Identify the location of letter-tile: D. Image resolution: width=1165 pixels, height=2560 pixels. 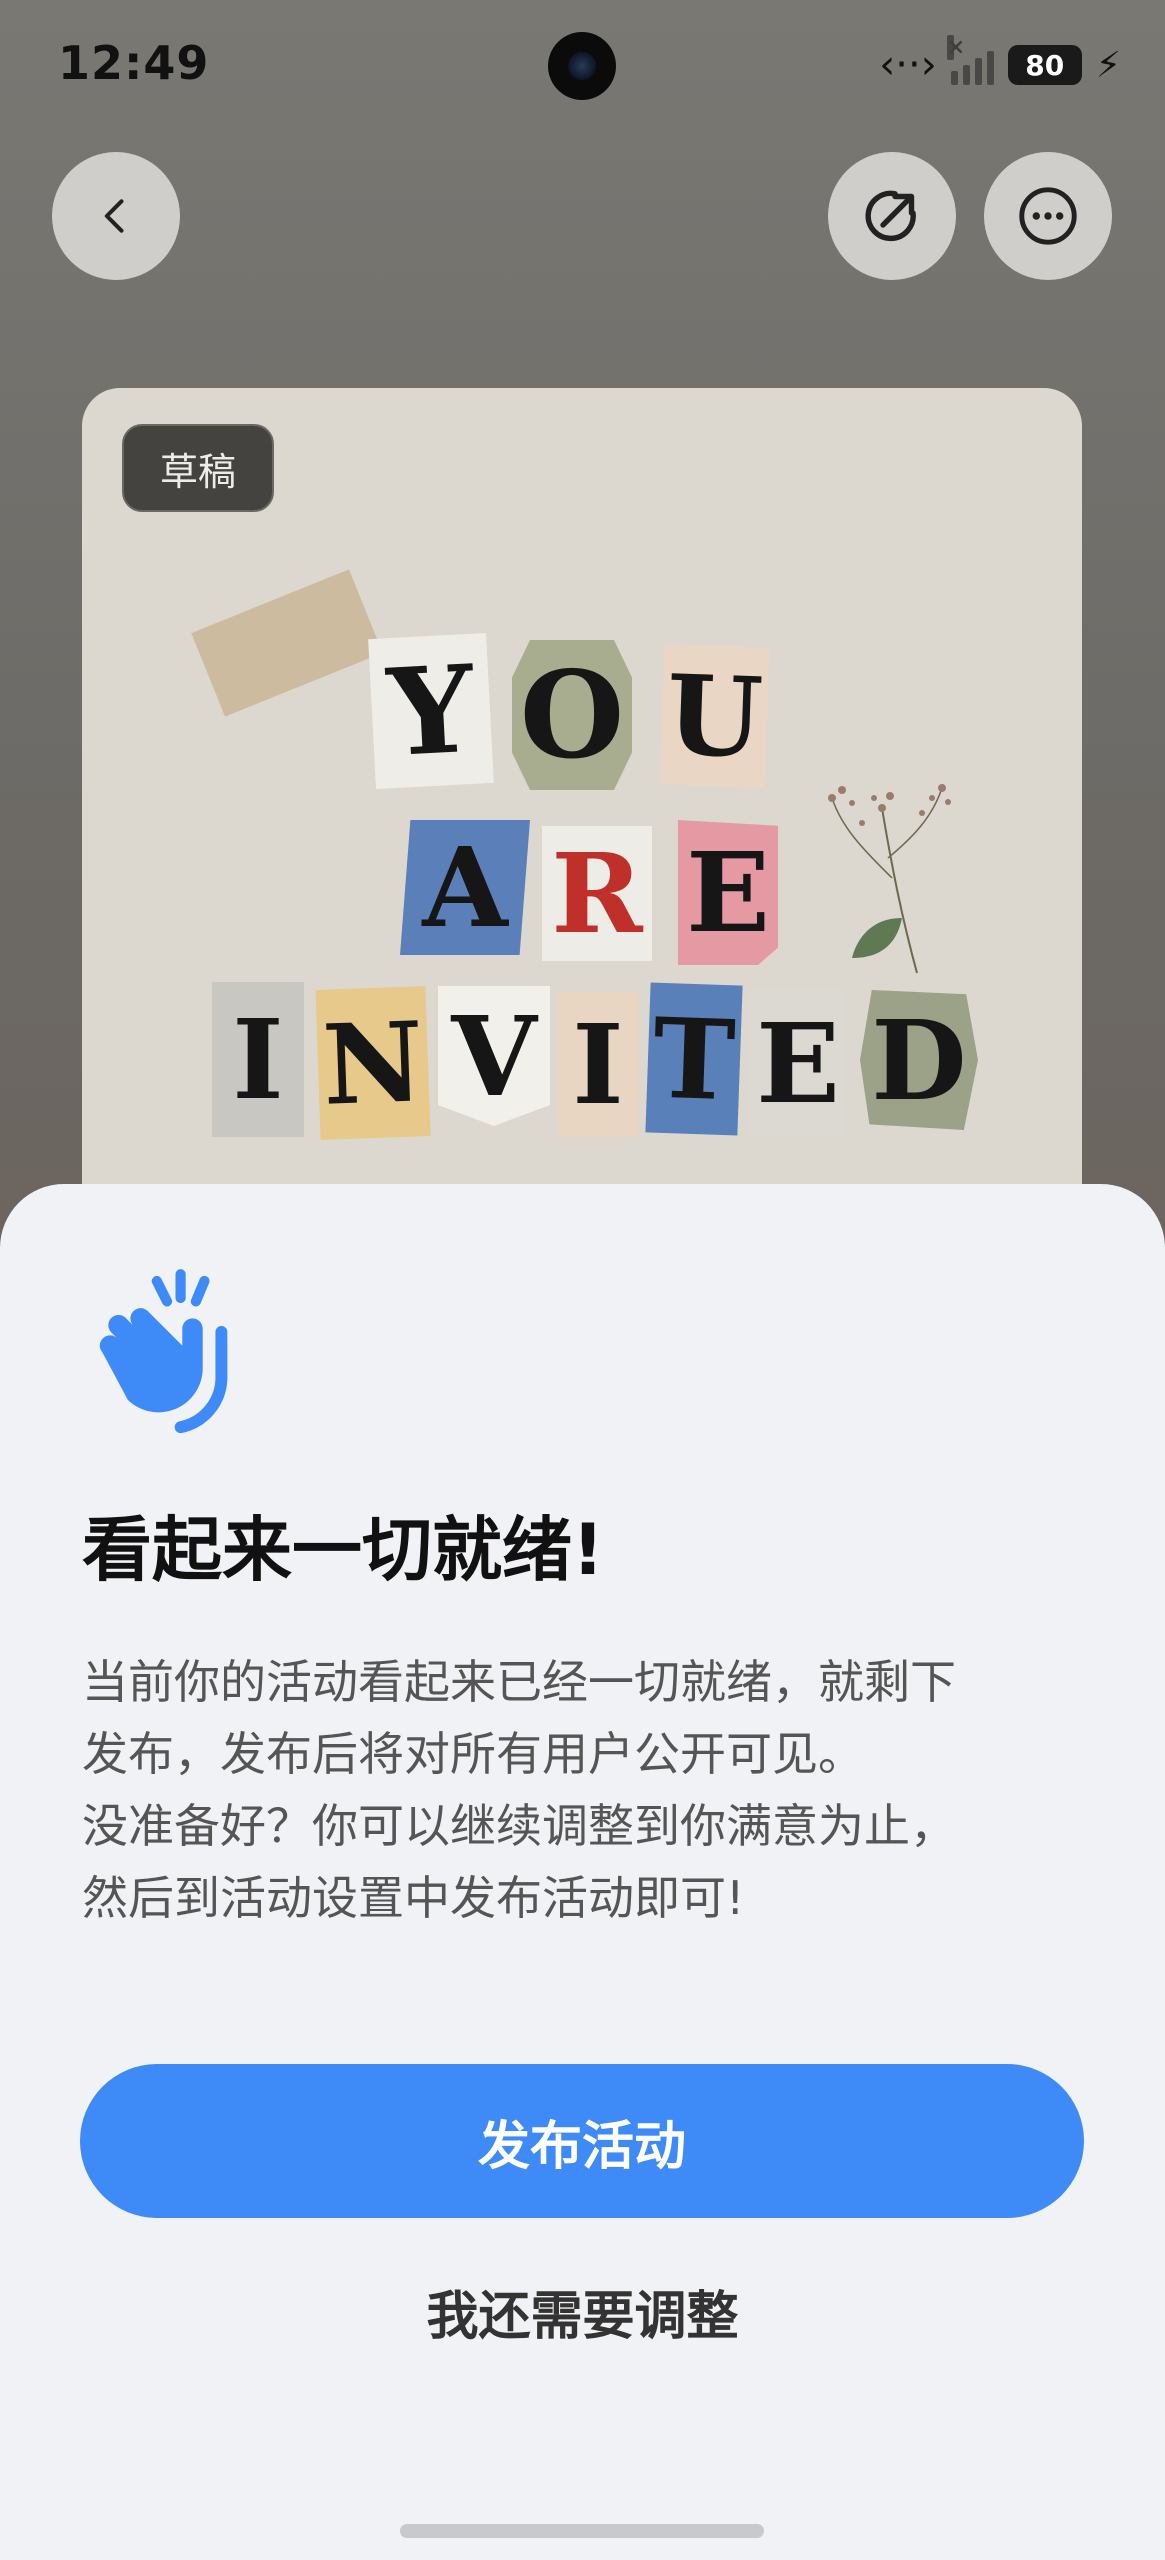
(919, 1060).